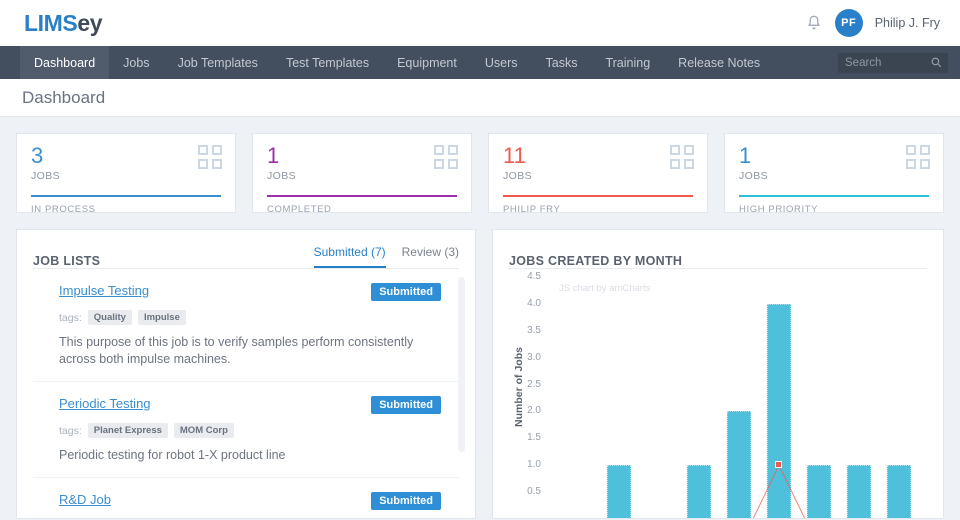 The width and height of the screenshot is (960, 520). I want to click on top-bar-right: PF Philip J. Fry, so click(872, 23).